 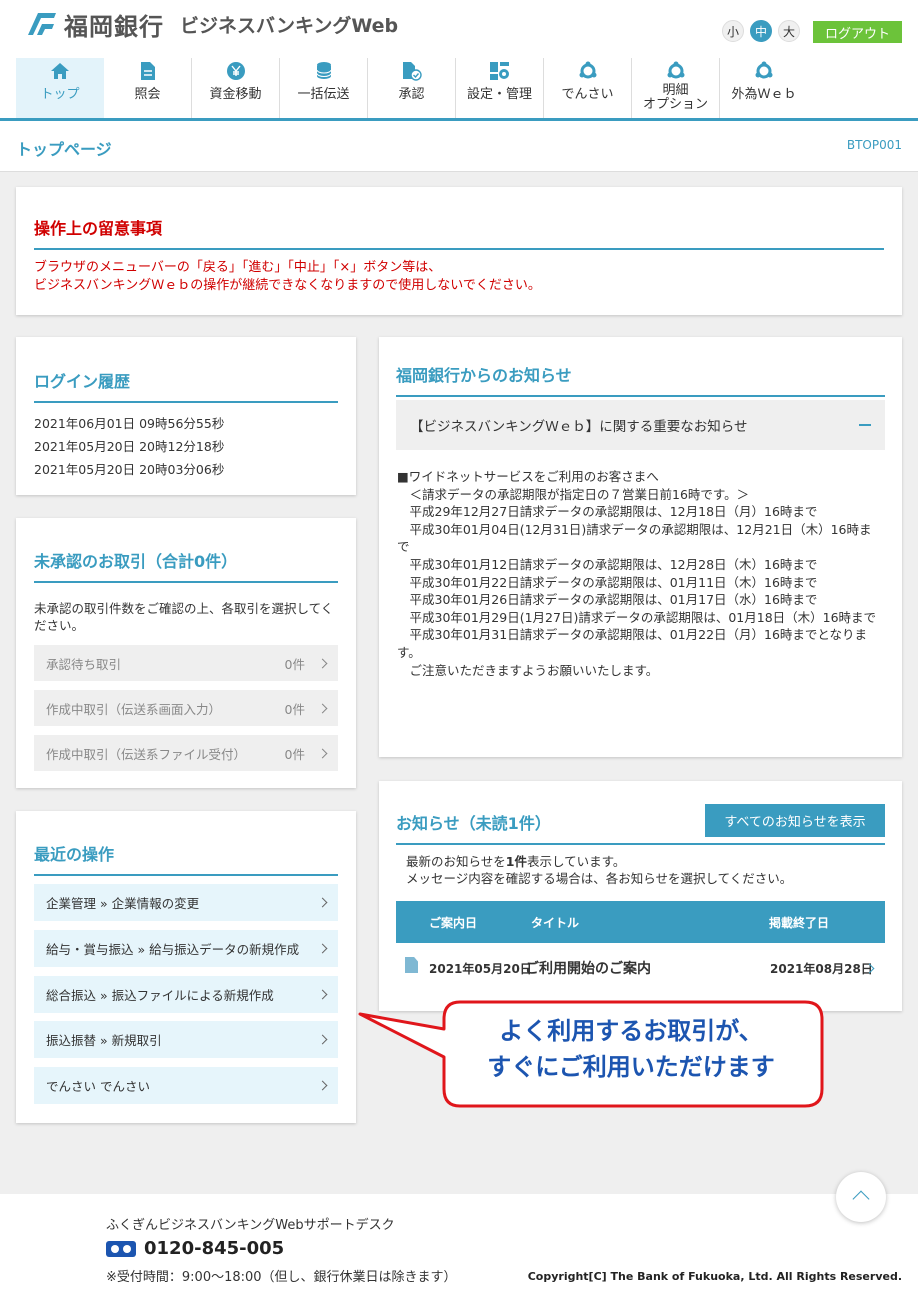 What do you see at coordinates (195, 1248) in the screenshot?
I see `support-phone: 0120-845-005` at bounding box center [195, 1248].